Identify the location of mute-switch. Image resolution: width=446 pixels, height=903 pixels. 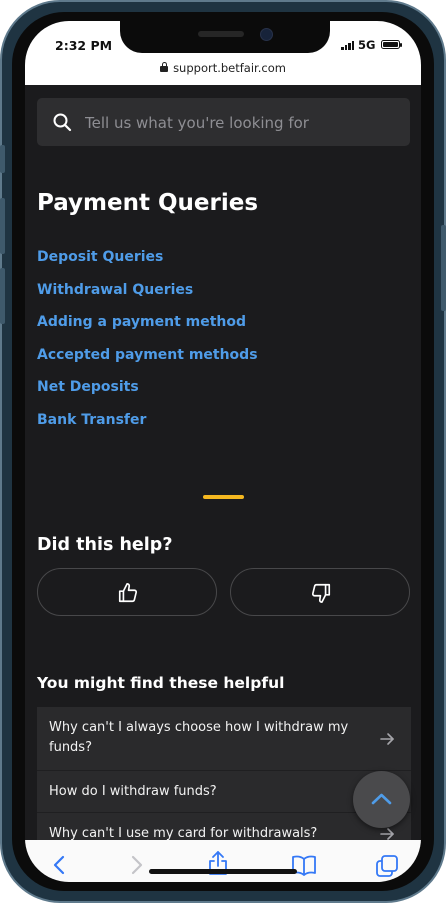
(2, 159).